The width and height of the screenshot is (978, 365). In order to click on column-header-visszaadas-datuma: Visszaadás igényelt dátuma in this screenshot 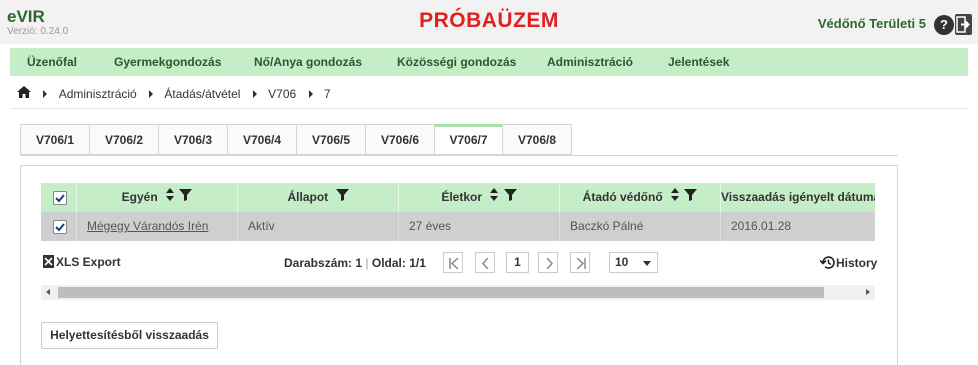, I will do `click(798, 197)`.